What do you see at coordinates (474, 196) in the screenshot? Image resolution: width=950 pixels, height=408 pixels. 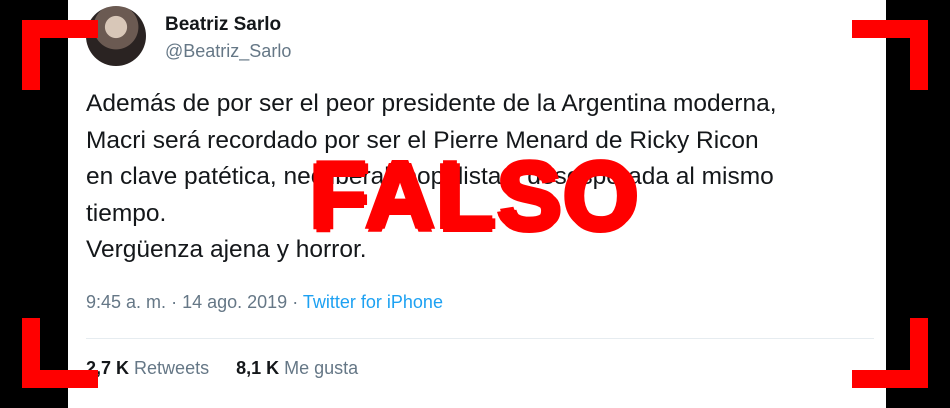 I see `falso-stamp: FALSO` at bounding box center [474, 196].